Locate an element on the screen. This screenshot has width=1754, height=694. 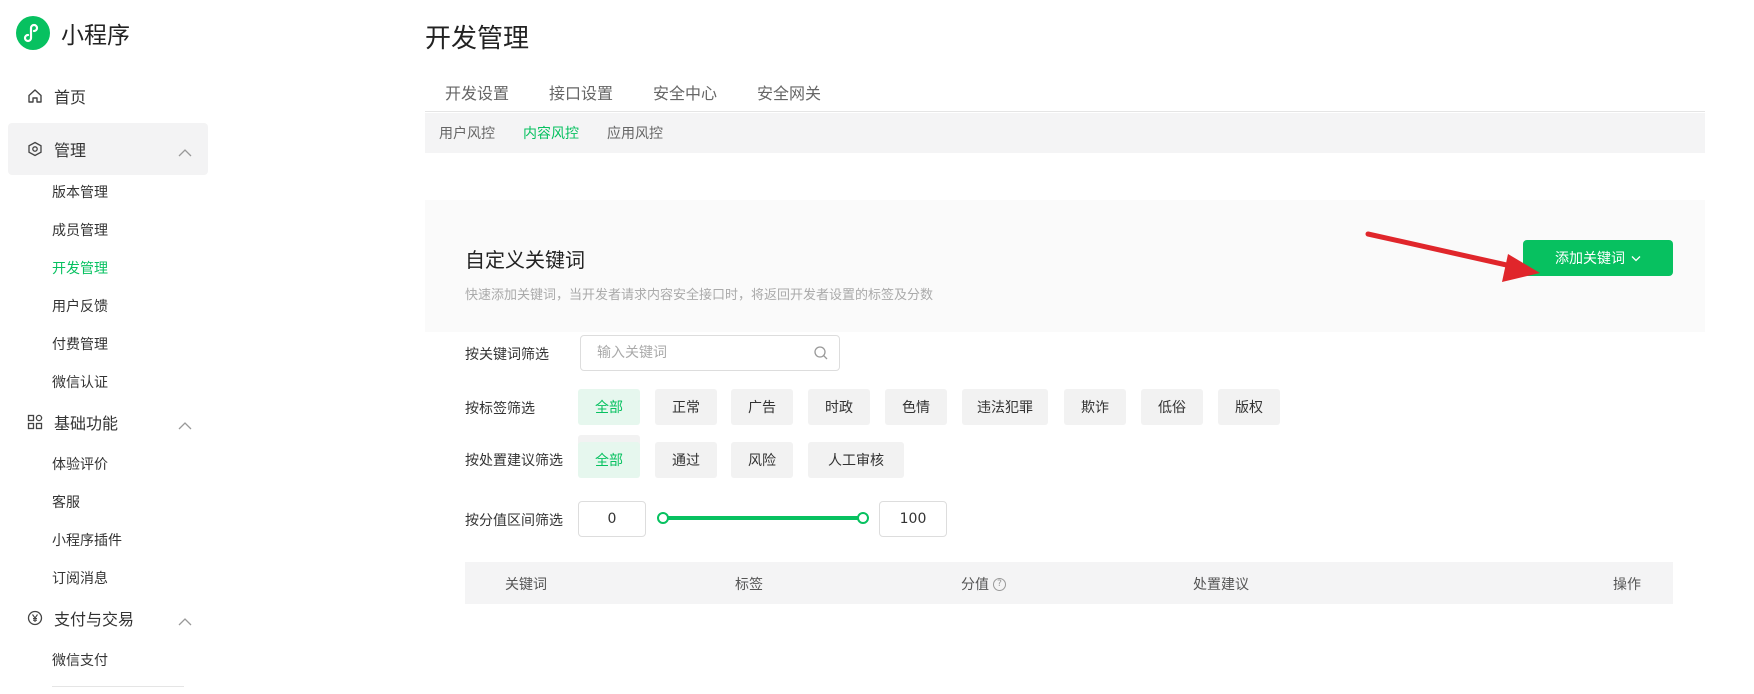
sidebar-item-home: 首页 is located at coordinates (108, 96).